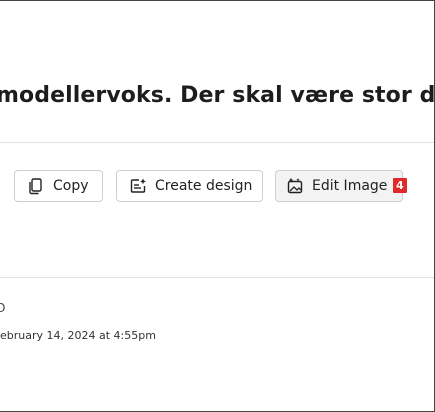 This screenshot has width=435, height=412. What do you see at coordinates (78, 335) in the screenshot?
I see `message-timestamp: ebruary 14, 2024 at 4:55pm` at bounding box center [78, 335].